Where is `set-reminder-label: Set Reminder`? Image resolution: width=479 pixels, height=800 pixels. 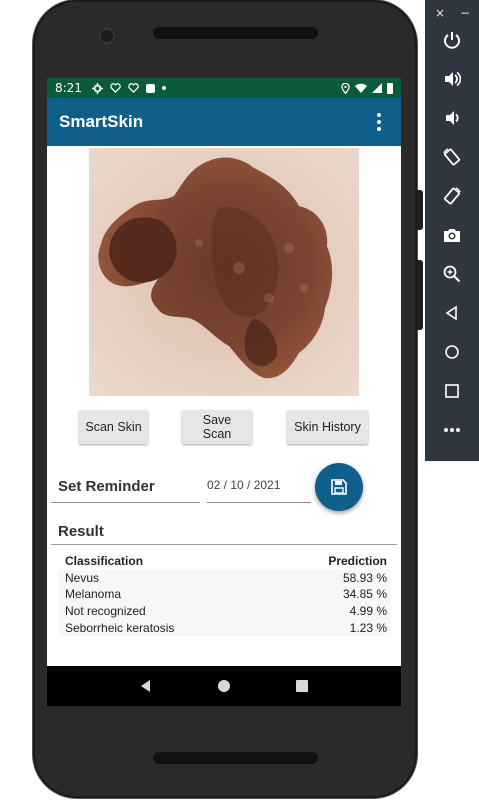
set-reminder-label: Set Reminder is located at coordinates (106, 486).